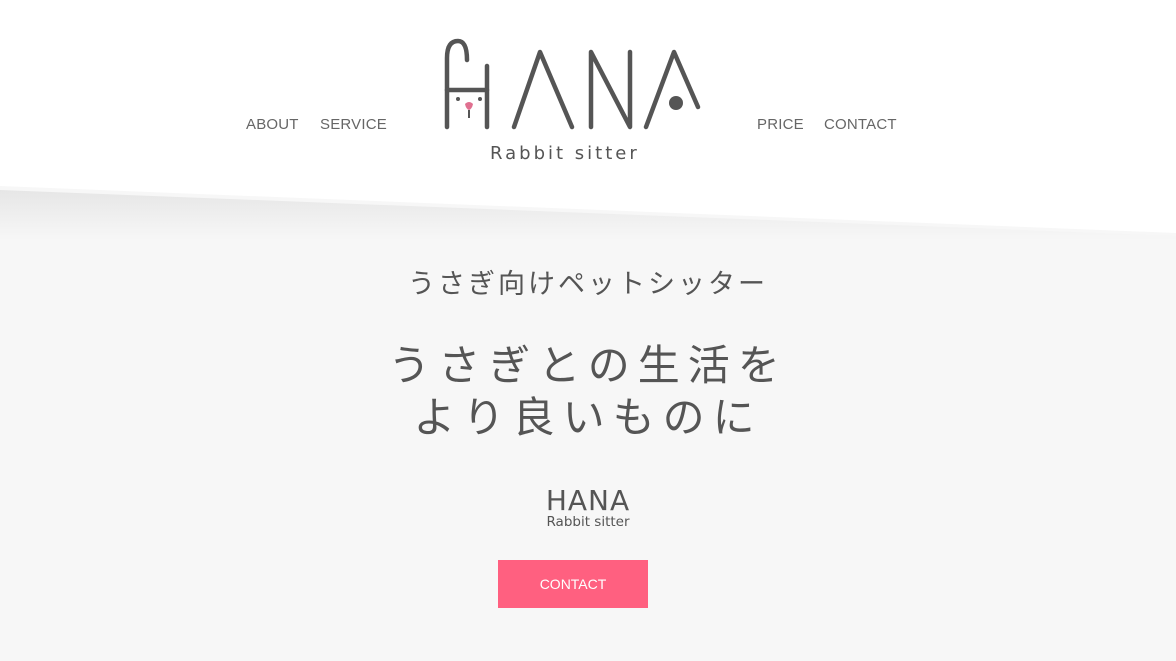  Describe the element at coordinates (588, 365) in the screenshot. I see `hero-title-line-1: うさぎとの生活を` at that location.